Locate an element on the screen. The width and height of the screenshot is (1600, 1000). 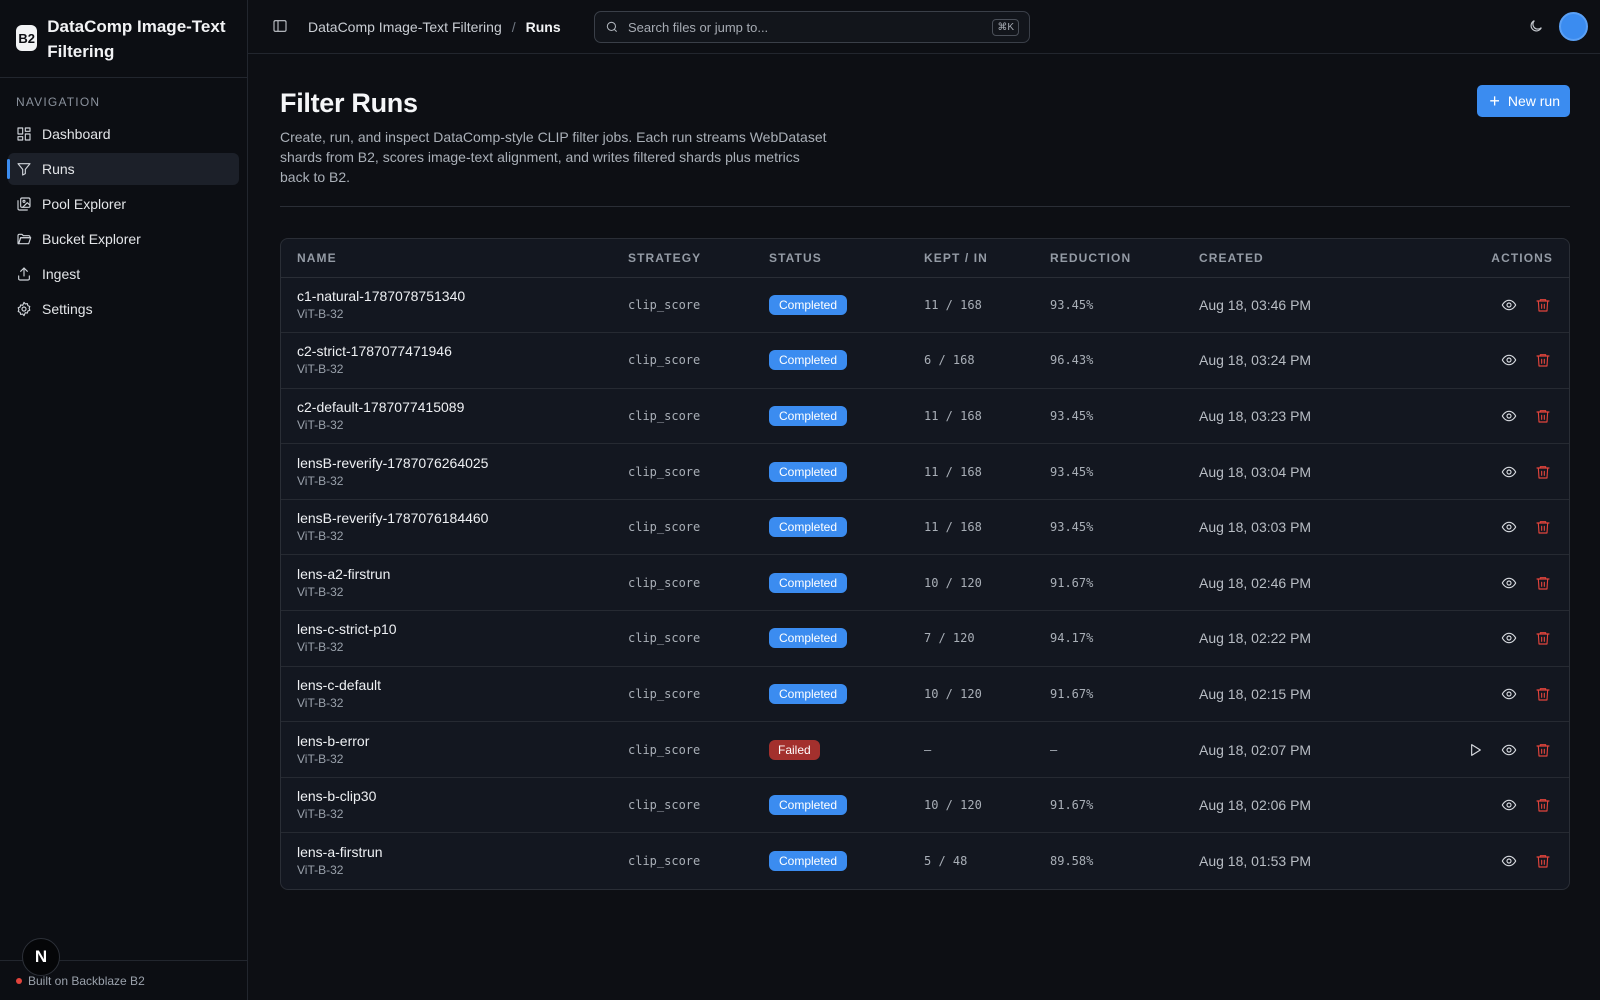
sidebar-item-ingest: Ingest is located at coordinates (123, 274).